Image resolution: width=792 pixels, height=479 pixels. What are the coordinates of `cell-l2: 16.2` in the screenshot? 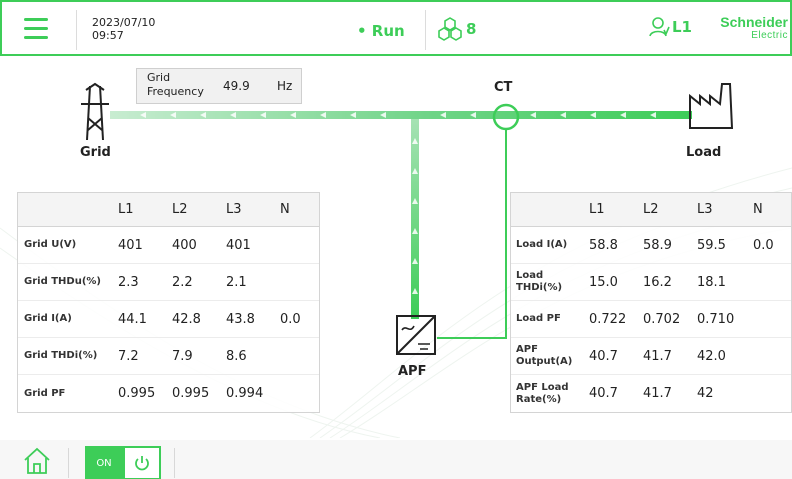 It's located at (657, 282).